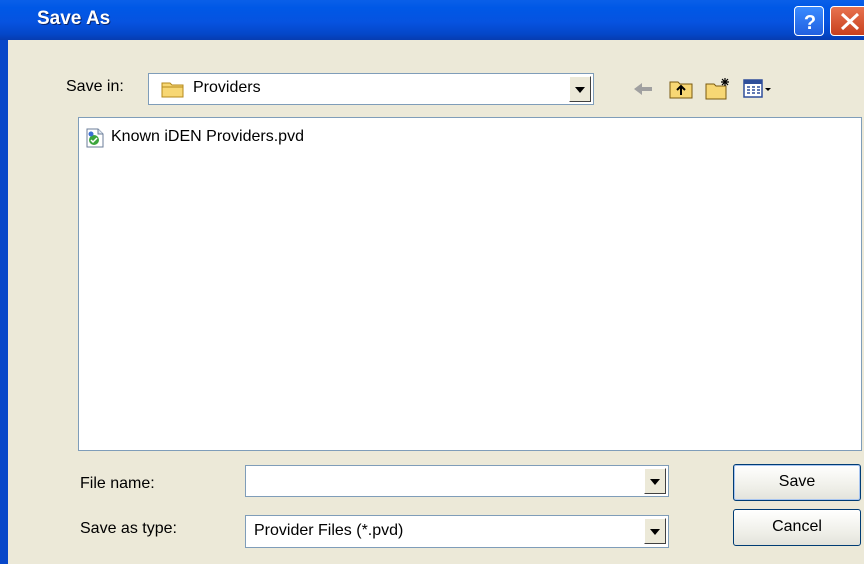  I want to click on new-folder-icon, so click(718, 89).